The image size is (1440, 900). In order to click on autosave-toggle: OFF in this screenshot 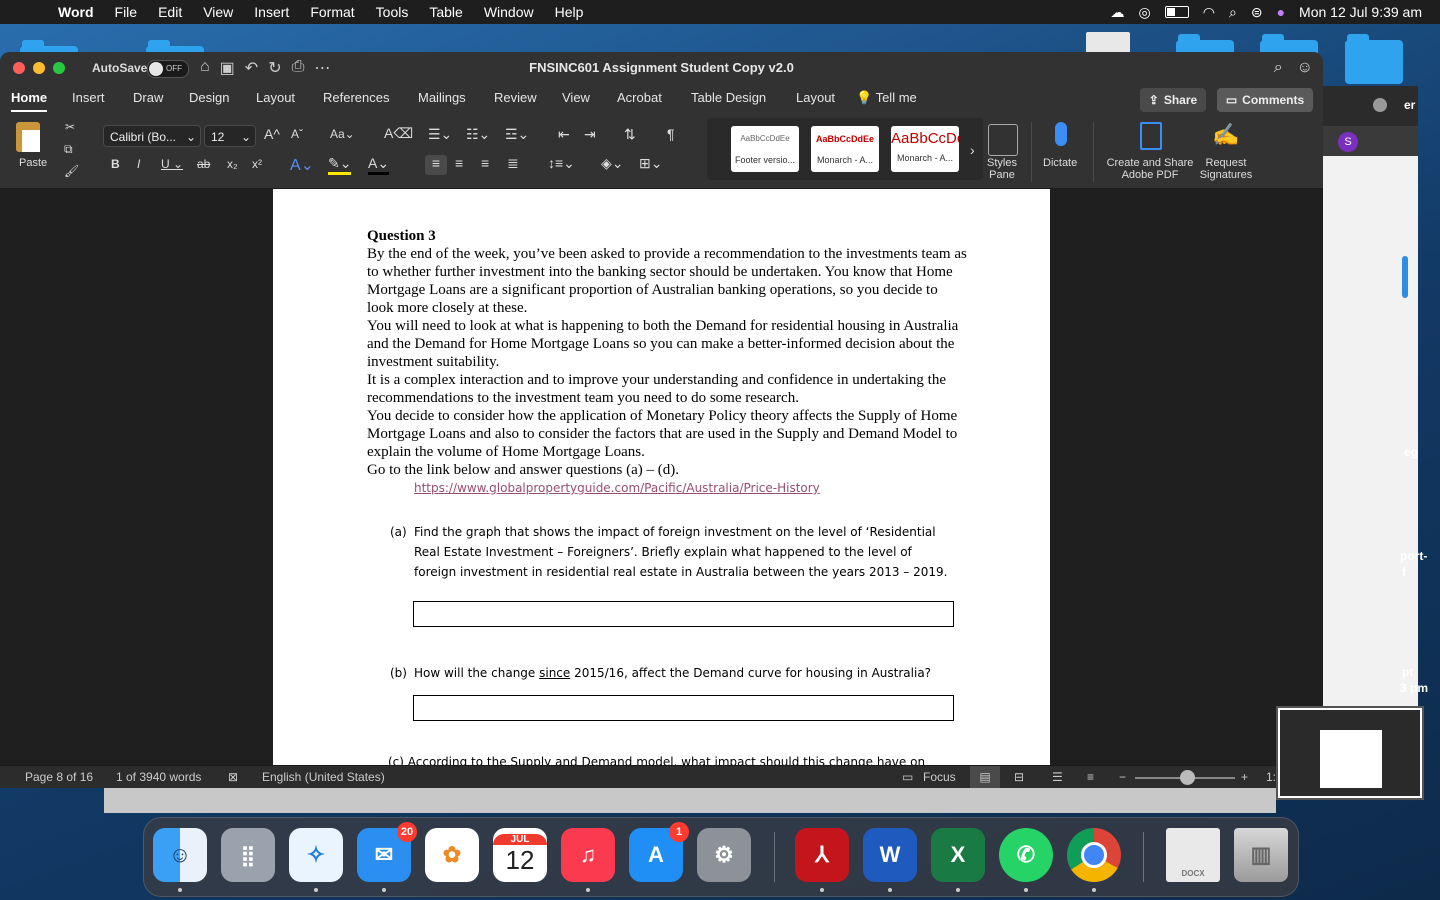, I will do `click(168, 69)`.